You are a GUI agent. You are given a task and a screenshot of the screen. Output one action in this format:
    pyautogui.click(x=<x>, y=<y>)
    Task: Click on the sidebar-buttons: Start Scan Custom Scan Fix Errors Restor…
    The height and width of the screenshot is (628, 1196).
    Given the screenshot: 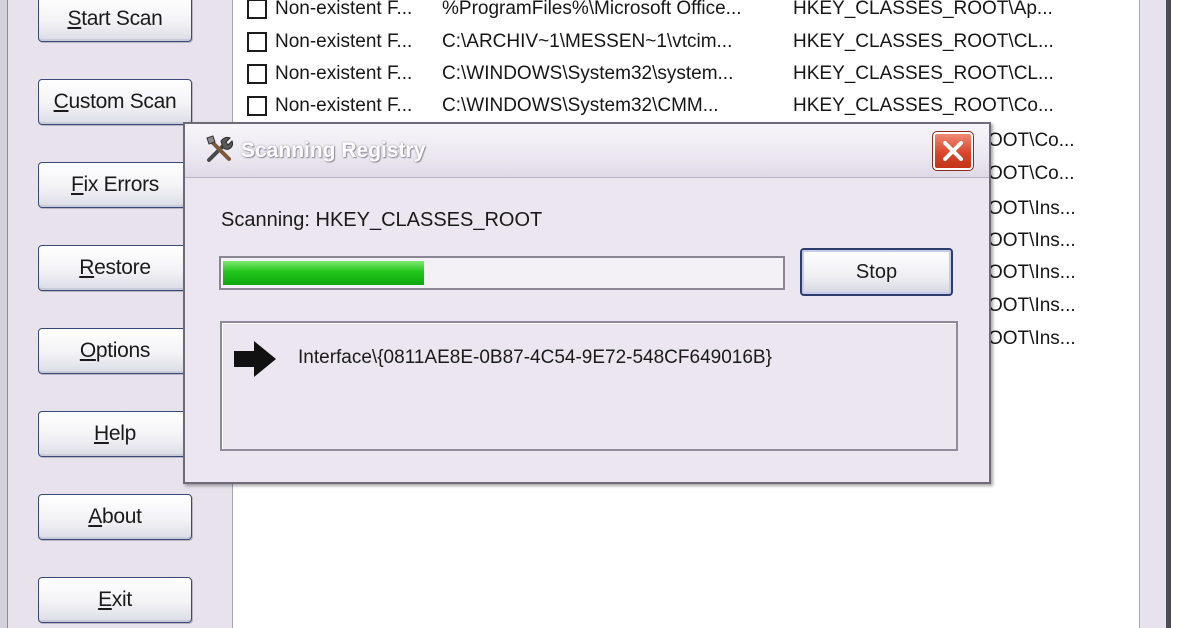 What is the action you would take?
    pyautogui.click(x=116, y=314)
    